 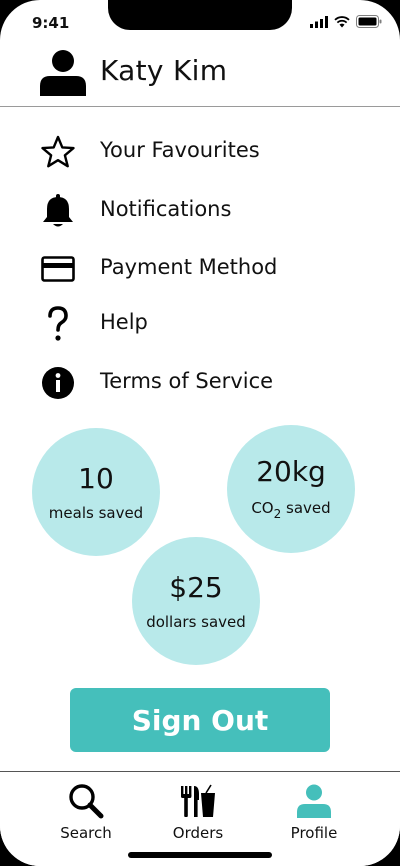 I want to click on stat-dollars-saved: $25 dollars saved, so click(x=196, y=601).